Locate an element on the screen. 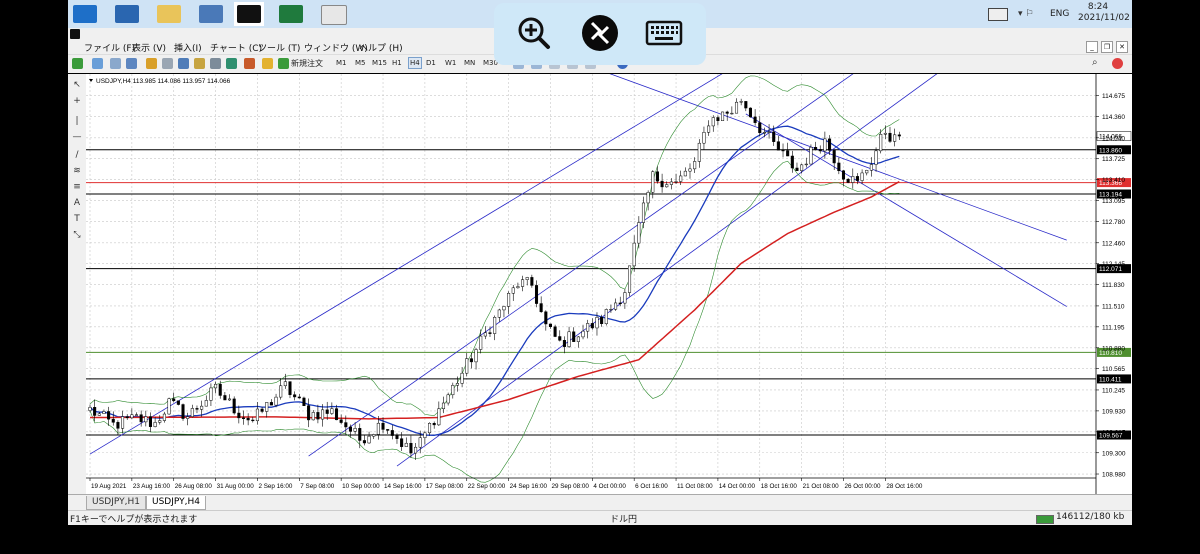  close-icon: ✕ is located at coordinates (1122, 47).